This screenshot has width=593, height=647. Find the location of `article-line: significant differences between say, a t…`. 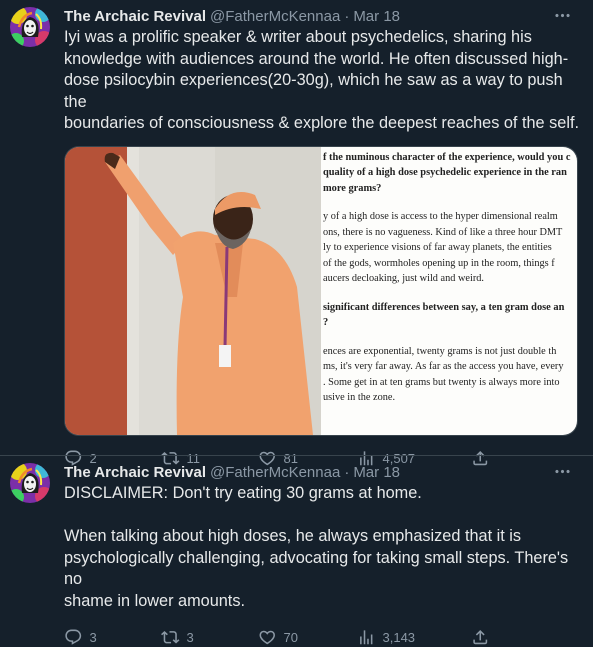

article-line: significant differences between say, a t… is located at coordinates (444, 307).